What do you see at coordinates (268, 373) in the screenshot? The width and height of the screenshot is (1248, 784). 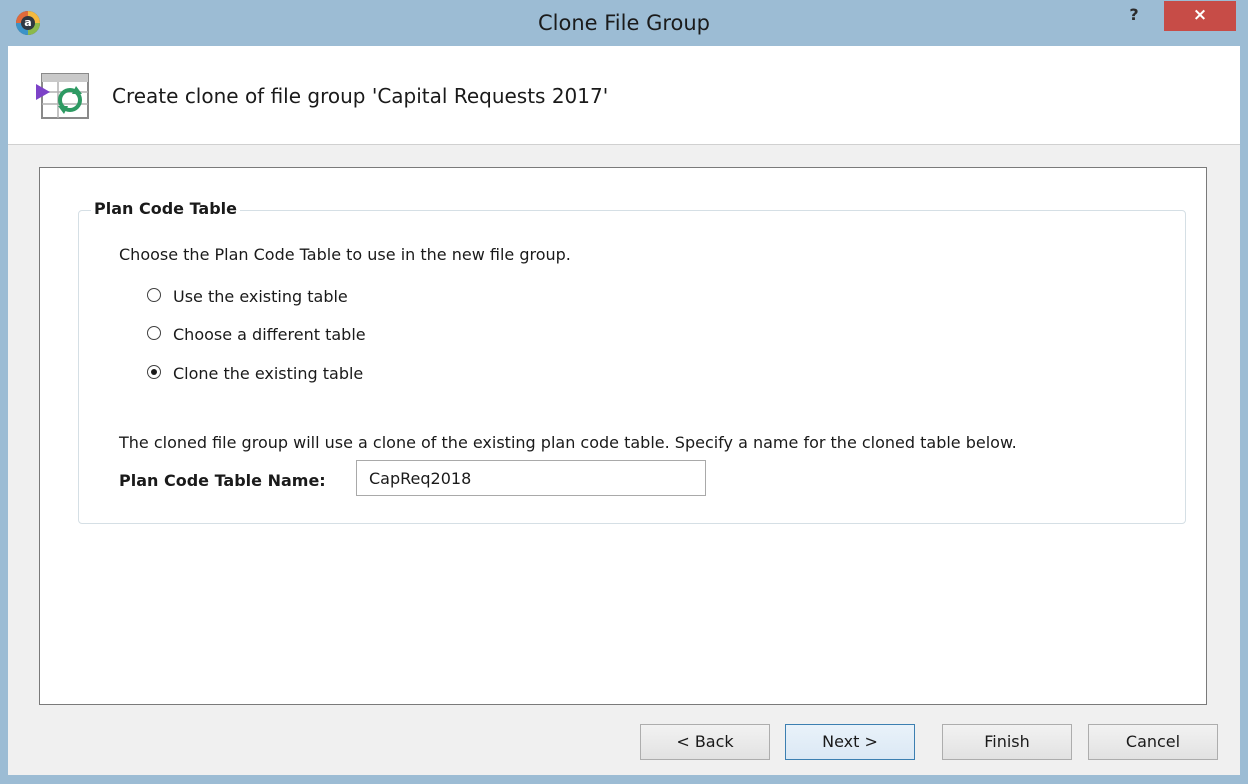 I see `radio-label: Clone the existing table` at bounding box center [268, 373].